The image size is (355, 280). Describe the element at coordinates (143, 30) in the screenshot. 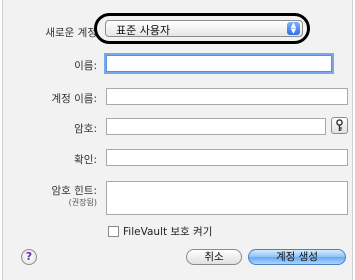

I see `account-type-value: 표준 사용자` at that location.